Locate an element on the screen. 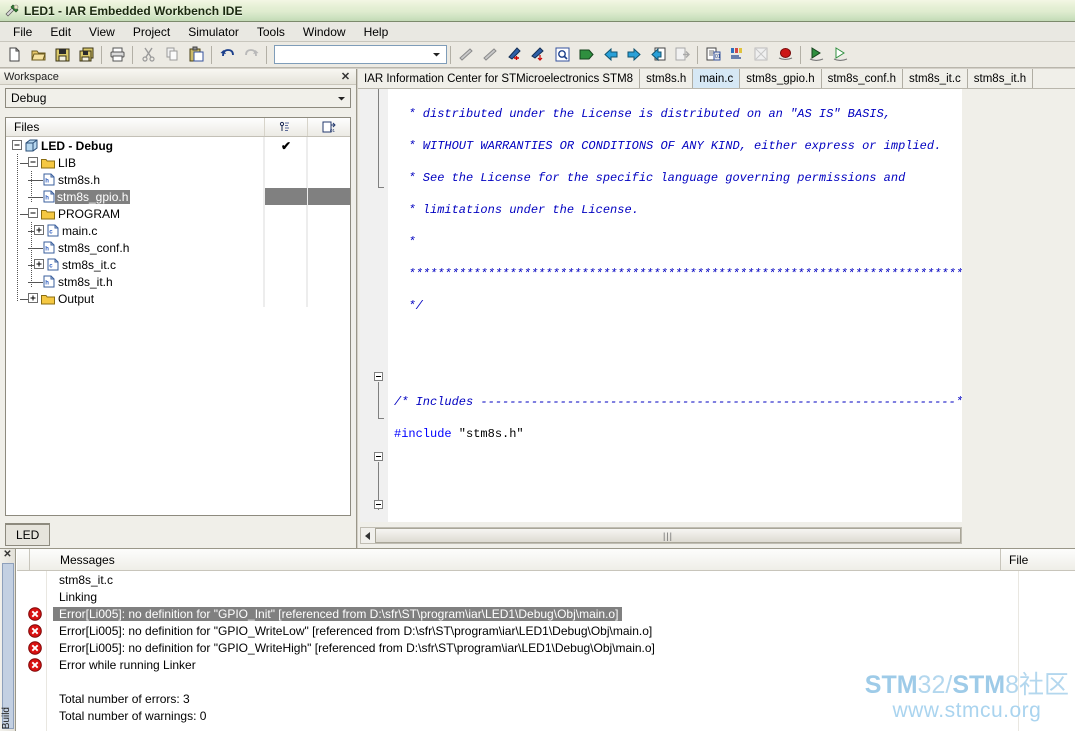  code-token: "stm8s.h" is located at coordinates (487, 434).